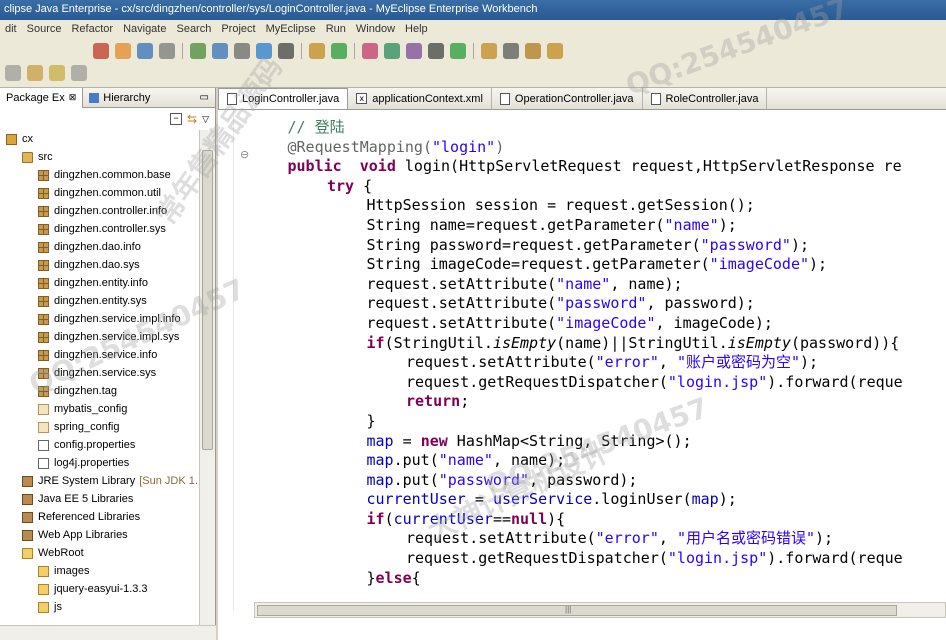 Image resolution: width=946 pixels, height=640 pixels. I want to click on menu-item: Window, so click(375, 29).